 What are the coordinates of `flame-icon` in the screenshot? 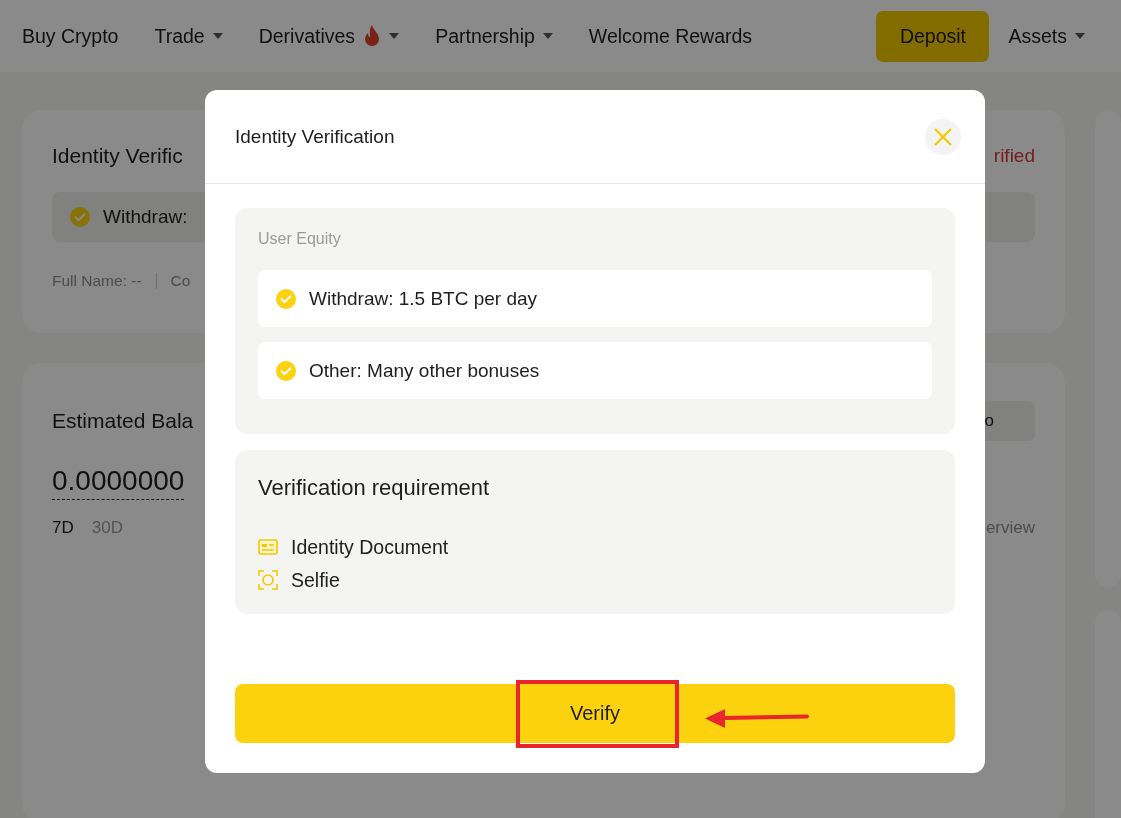 It's located at (372, 36).